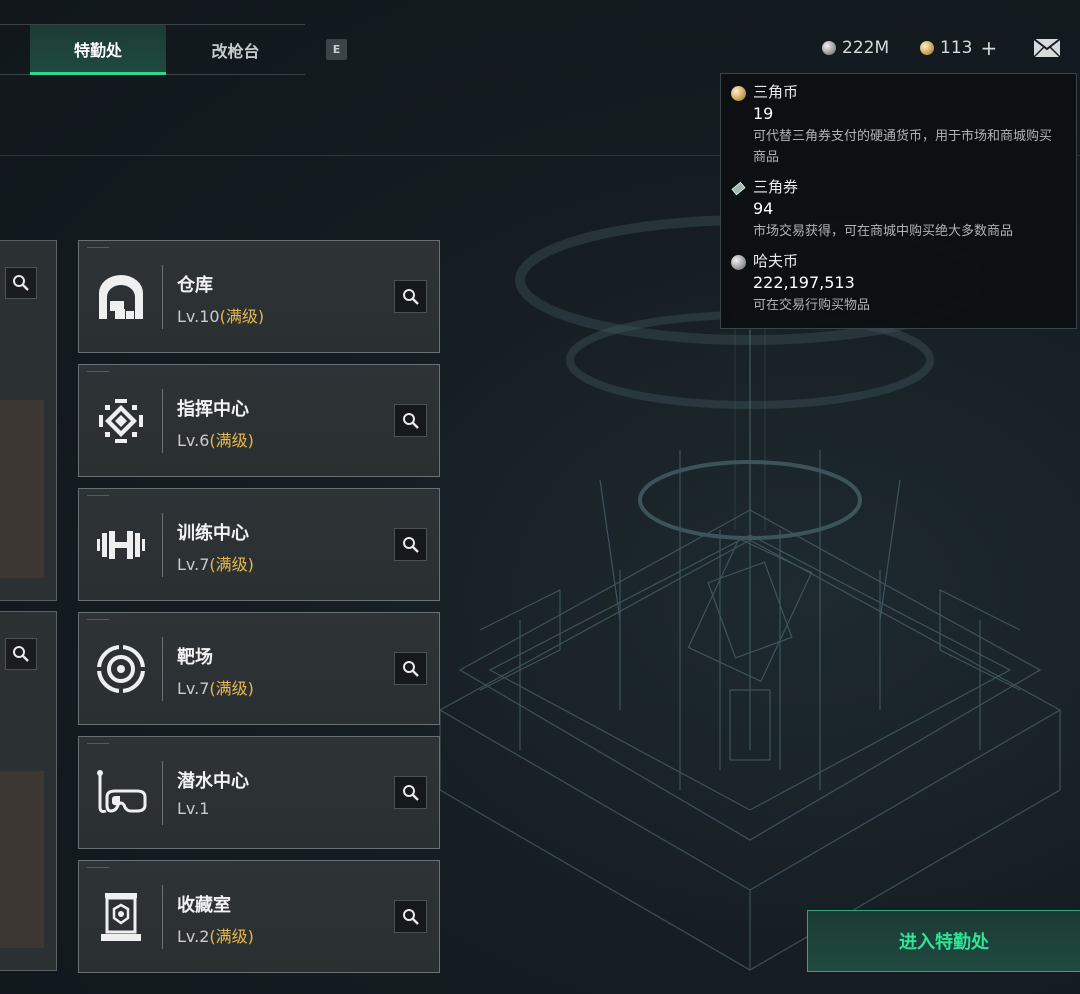 The image size is (1080, 994). What do you see at coordinates (121, 669) in the screenshot?
I see `target-icon` at bounding box center [121, 669].